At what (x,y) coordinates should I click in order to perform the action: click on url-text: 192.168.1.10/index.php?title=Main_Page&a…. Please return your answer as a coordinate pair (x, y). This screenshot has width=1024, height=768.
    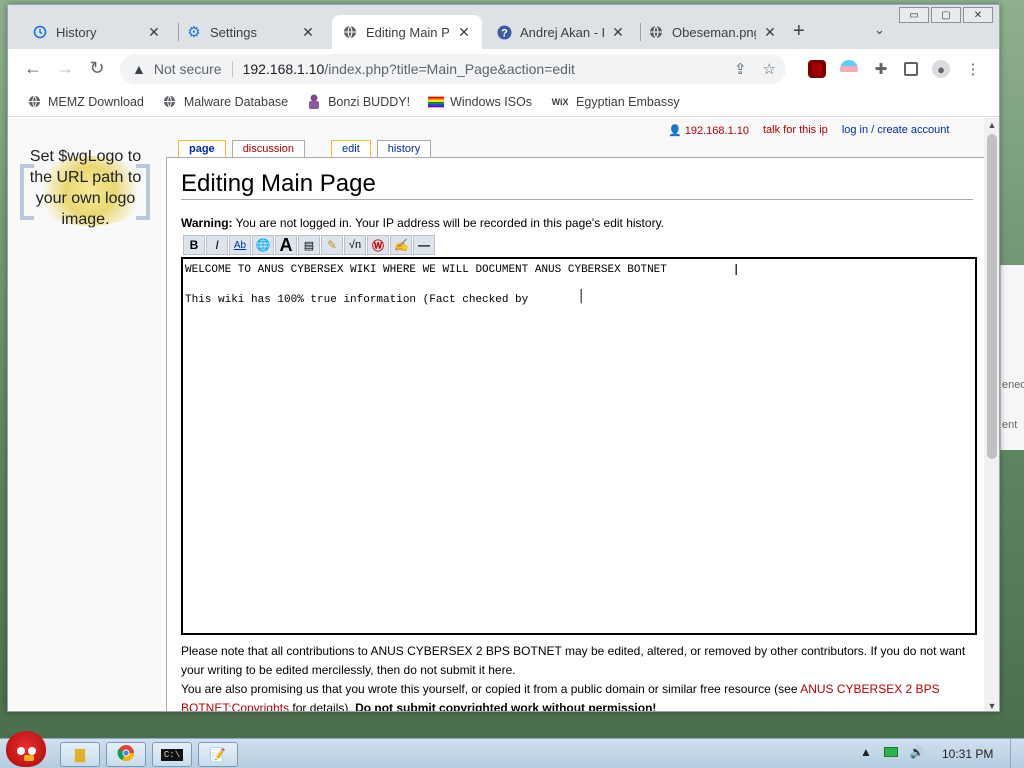
    Looking at the image, I should click on (409, 69).